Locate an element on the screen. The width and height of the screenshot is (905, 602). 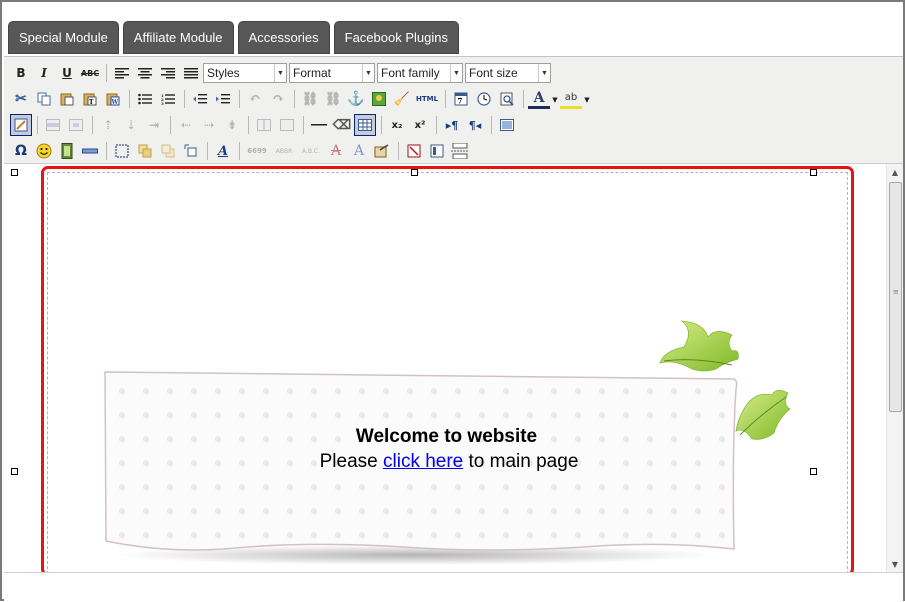
styles-dropdown: Styles ▼ is located at coordinates (245, 73).